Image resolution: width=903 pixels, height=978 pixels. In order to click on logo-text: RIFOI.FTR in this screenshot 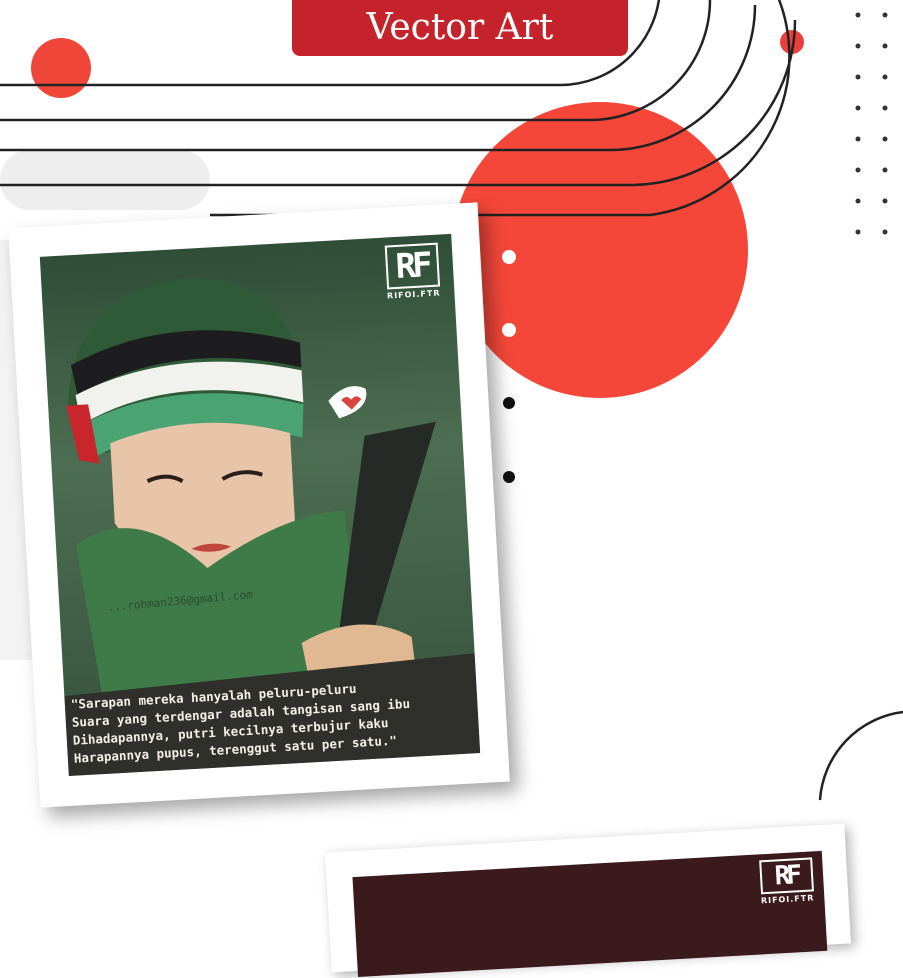, I will do `click(787, 899)`.